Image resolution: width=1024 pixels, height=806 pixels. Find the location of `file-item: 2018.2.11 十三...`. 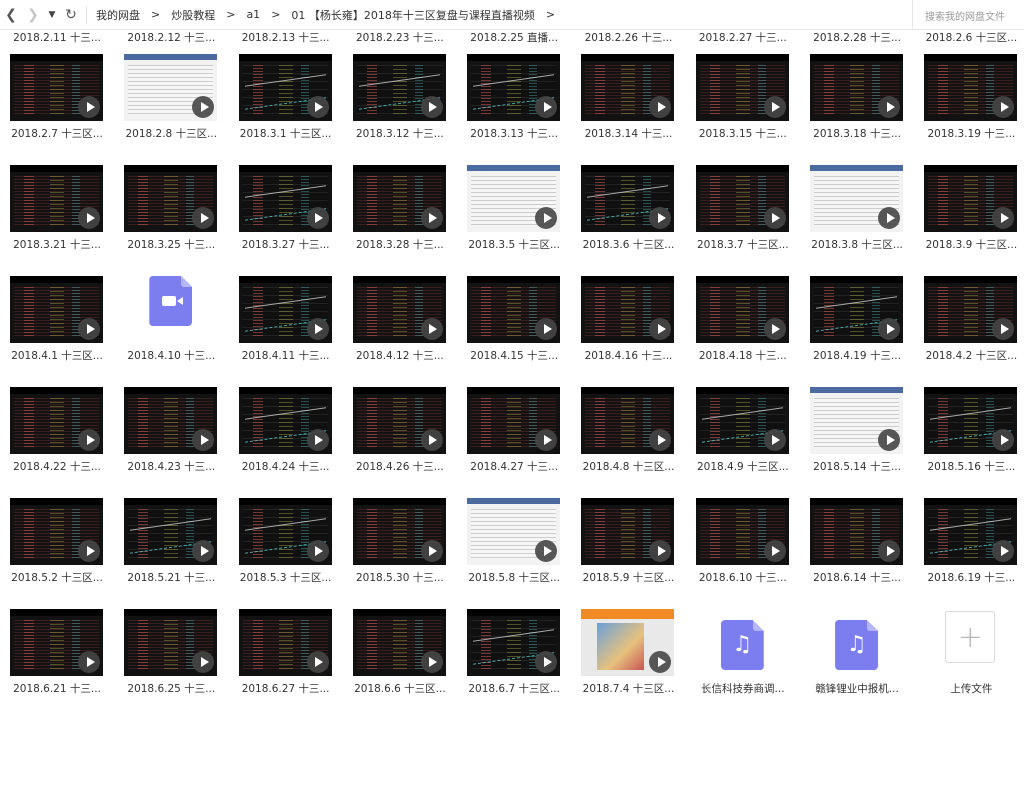

file-item: 2018.2.11 十三... is located at coordinates (63, 38).